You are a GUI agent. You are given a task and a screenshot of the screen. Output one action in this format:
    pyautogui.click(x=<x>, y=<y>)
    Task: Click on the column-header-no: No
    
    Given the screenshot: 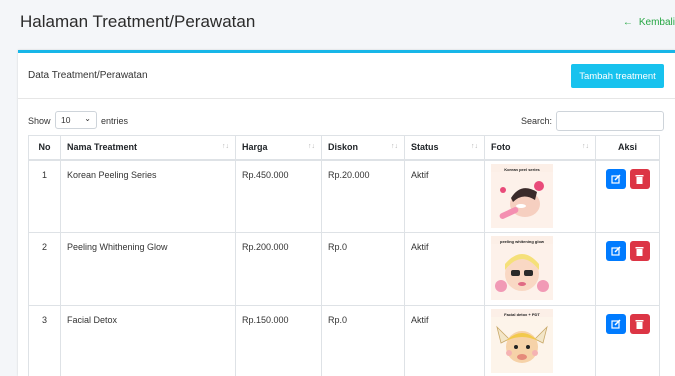 What is the action you would take?
    pyautogui.click(x=44, y=148)
    